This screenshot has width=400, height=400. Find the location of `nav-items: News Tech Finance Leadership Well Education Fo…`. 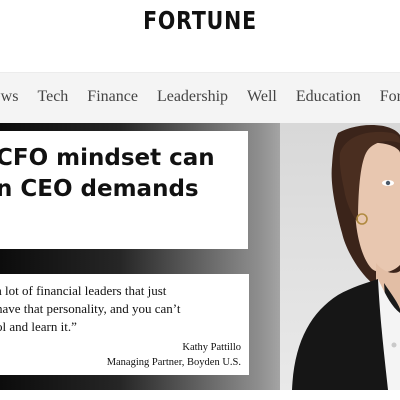

nav-items: News Tech Finance Leadership Well Education Fo… is located at coordinates (200, 97).